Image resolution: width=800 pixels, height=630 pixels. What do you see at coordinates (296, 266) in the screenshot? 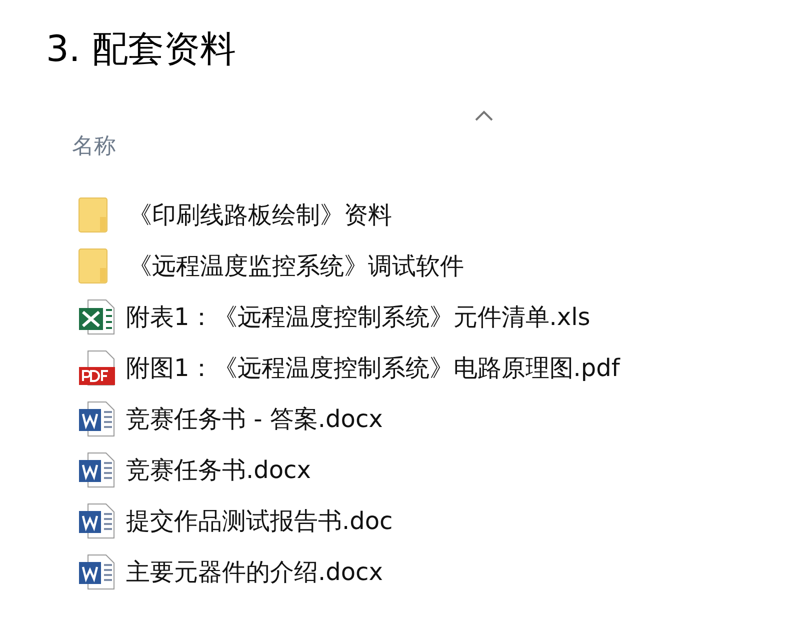
I see `file-name: 《远程温度监控系统》调试软件` at bounding box center [296, 266].